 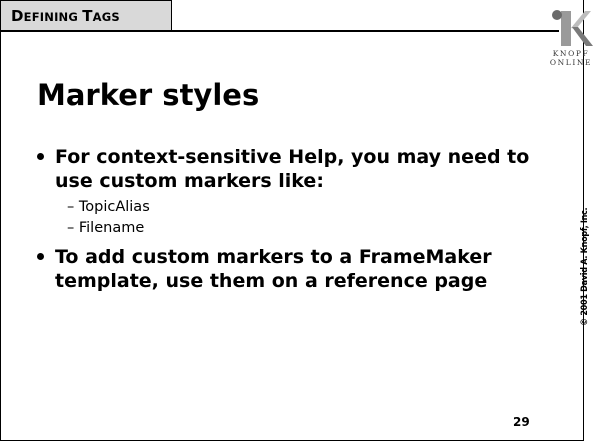 What do you see at coordinates (571, 62) in the screenshot?
I see `logo-text-line2: ONLINE` at bounding box center [571, 62].